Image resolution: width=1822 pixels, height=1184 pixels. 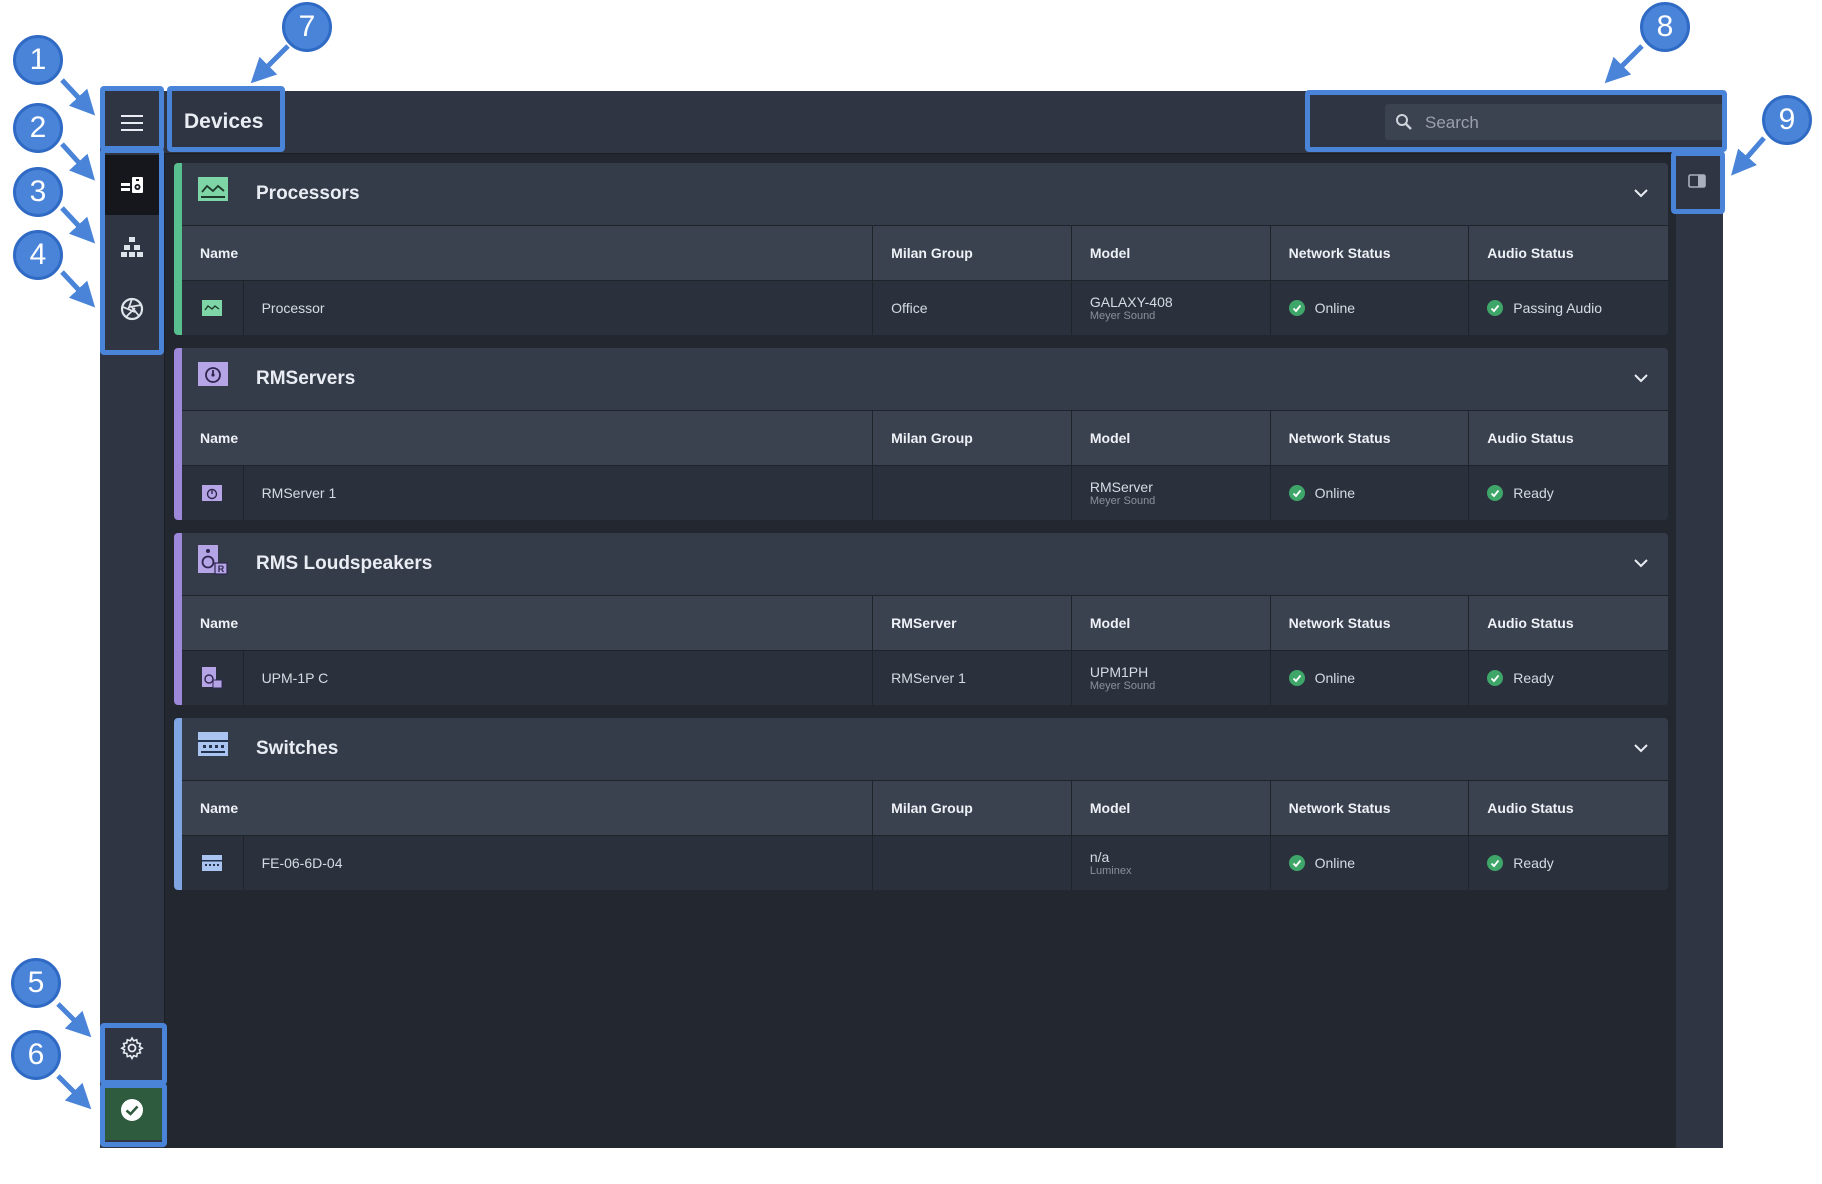 I want to click on callout-3: 3, so click(x=38, y=192).